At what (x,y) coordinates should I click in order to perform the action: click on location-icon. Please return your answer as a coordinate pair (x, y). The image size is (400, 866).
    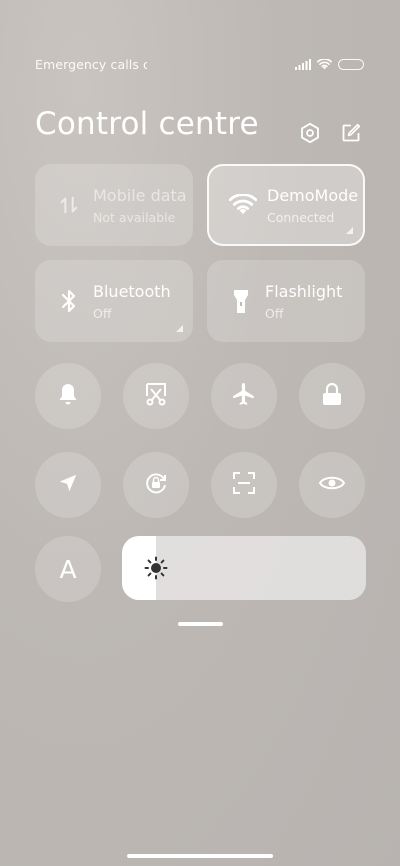
    Looking at the image, I should click on (68, 485).